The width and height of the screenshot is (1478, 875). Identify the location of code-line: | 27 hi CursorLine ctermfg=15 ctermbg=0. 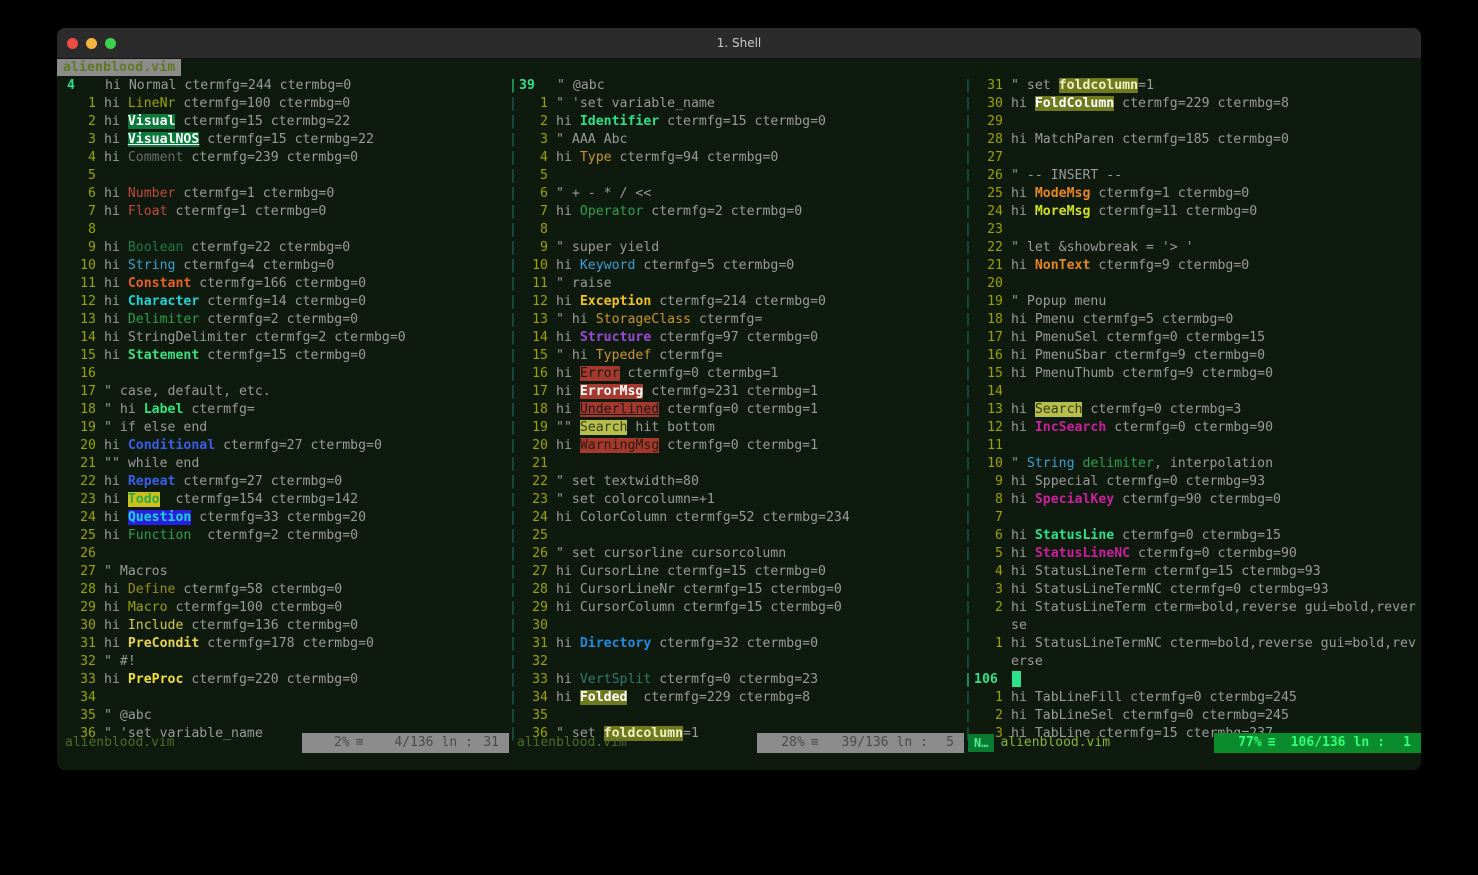
(736, 572).